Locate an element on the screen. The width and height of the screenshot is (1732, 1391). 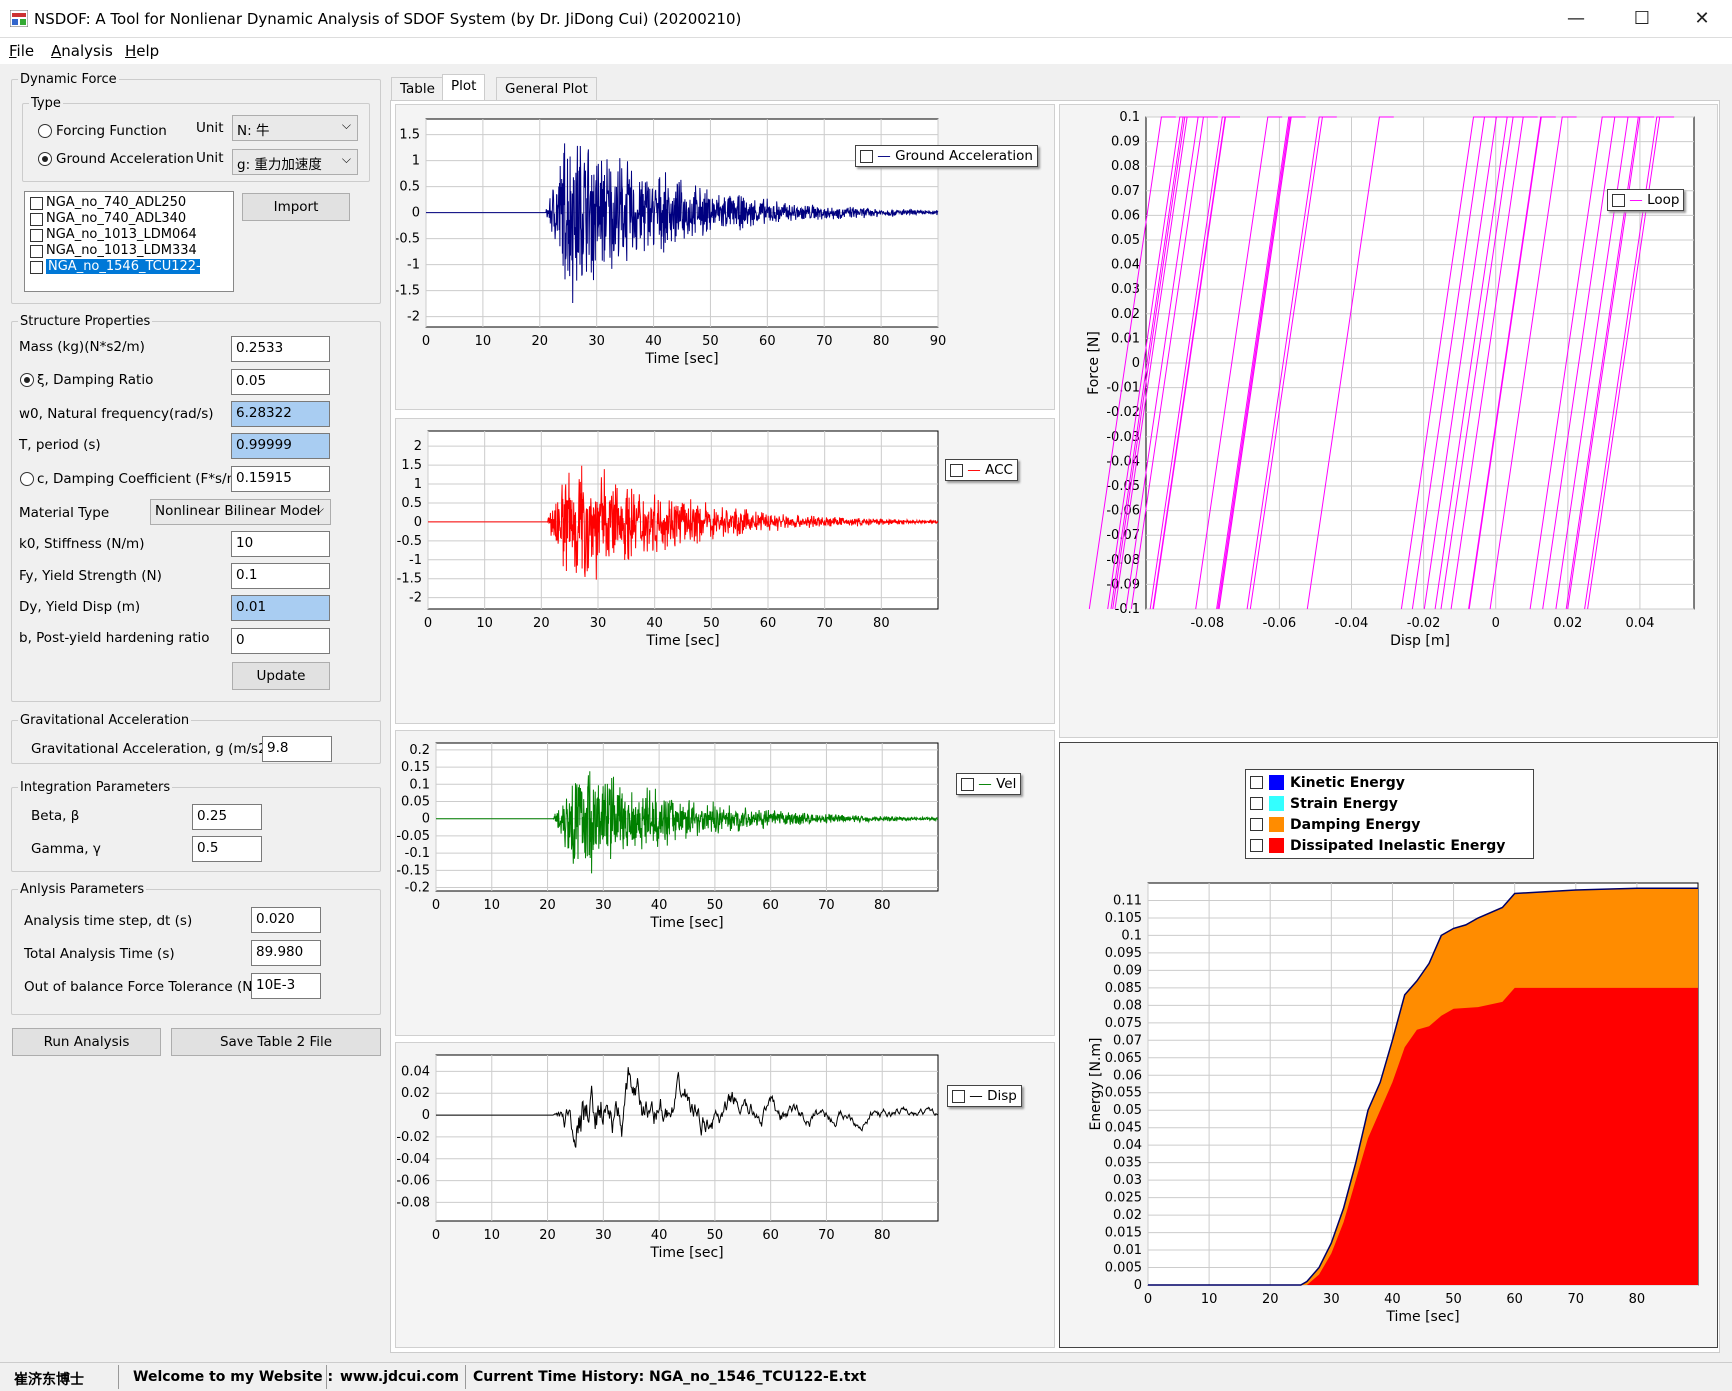
menu-help: Help is located at coordinates (142, 51).